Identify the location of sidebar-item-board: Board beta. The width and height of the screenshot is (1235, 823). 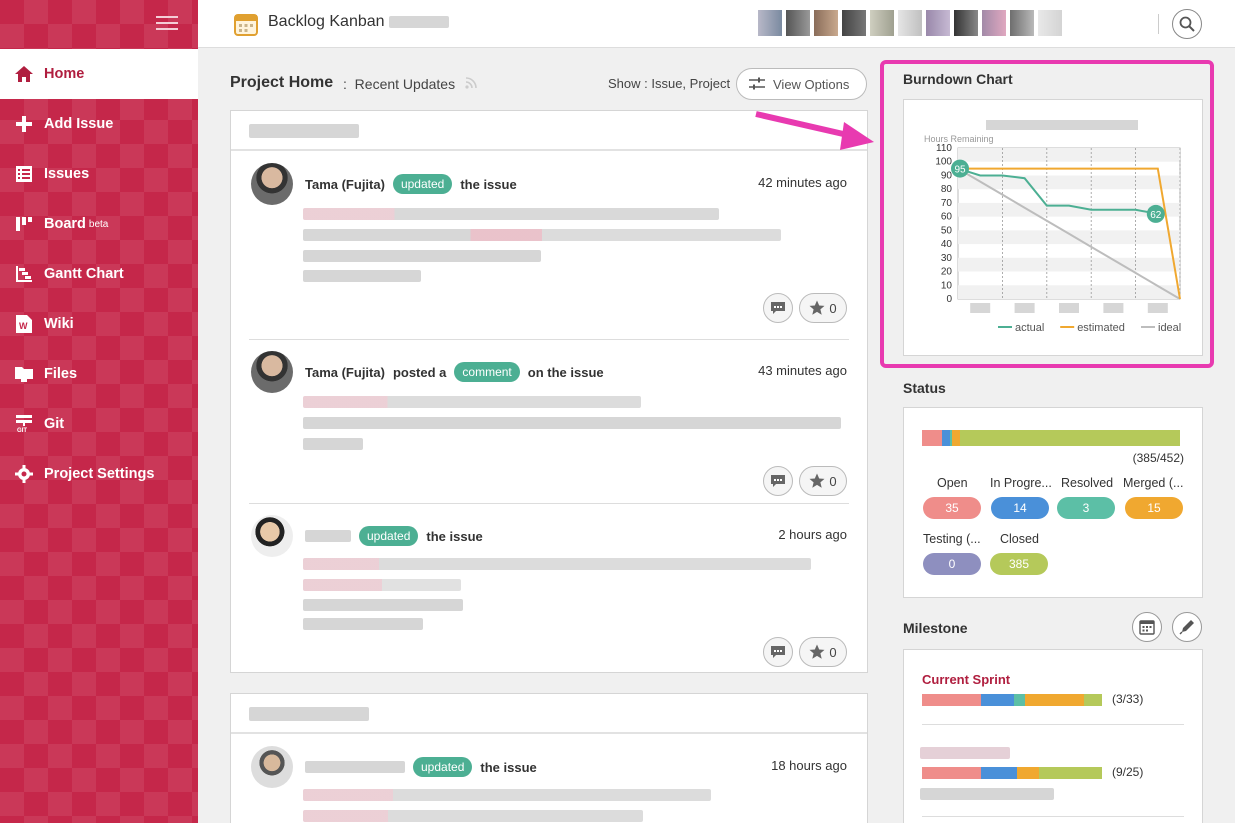
(99, 224).